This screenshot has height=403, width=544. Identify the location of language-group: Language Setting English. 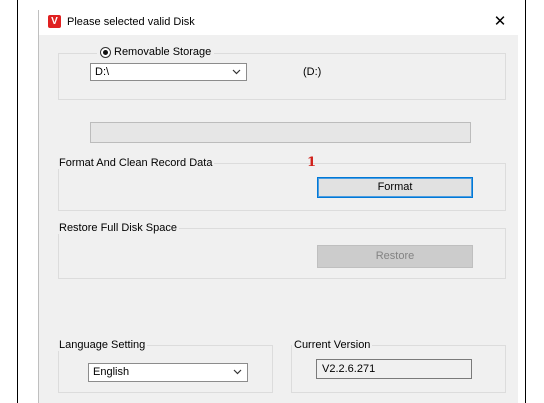
(165, 366).